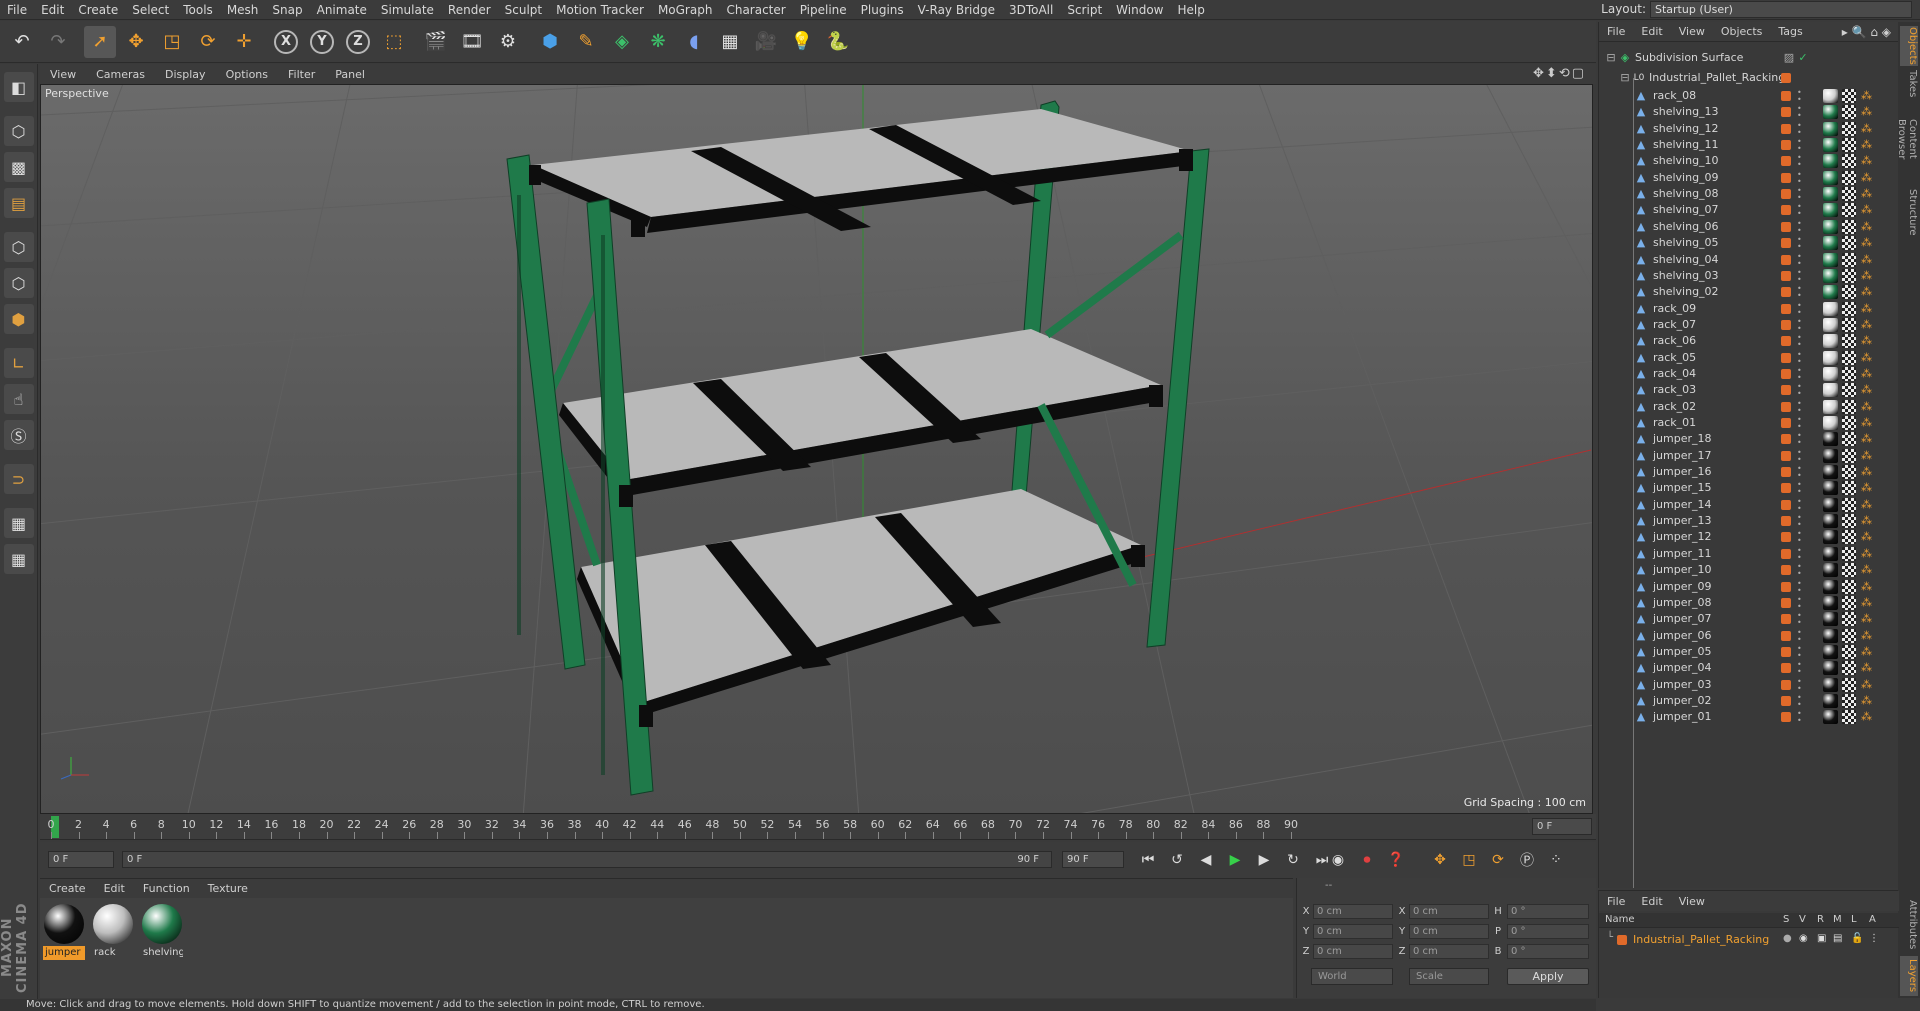 This screenshot has width=1920, height=1011. What do you see at coordinates (1686, 259) in the screenshot?
I see `object-name: shelving_04` at bounding box center [1686, 259].